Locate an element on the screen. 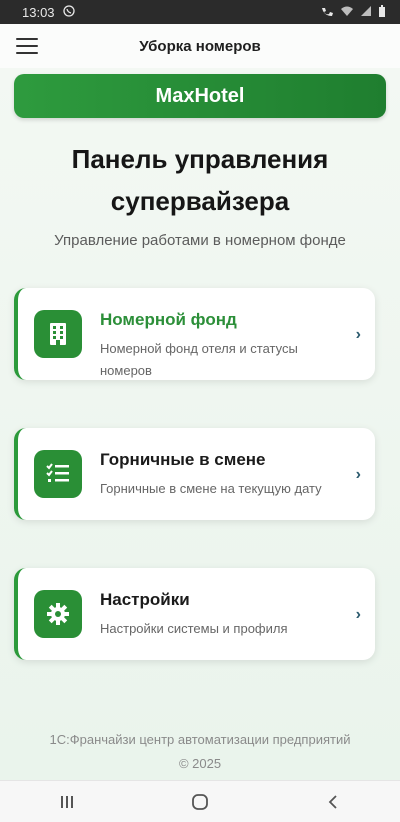  card-title: Горничные в смене is located at coordinates (183, 459).